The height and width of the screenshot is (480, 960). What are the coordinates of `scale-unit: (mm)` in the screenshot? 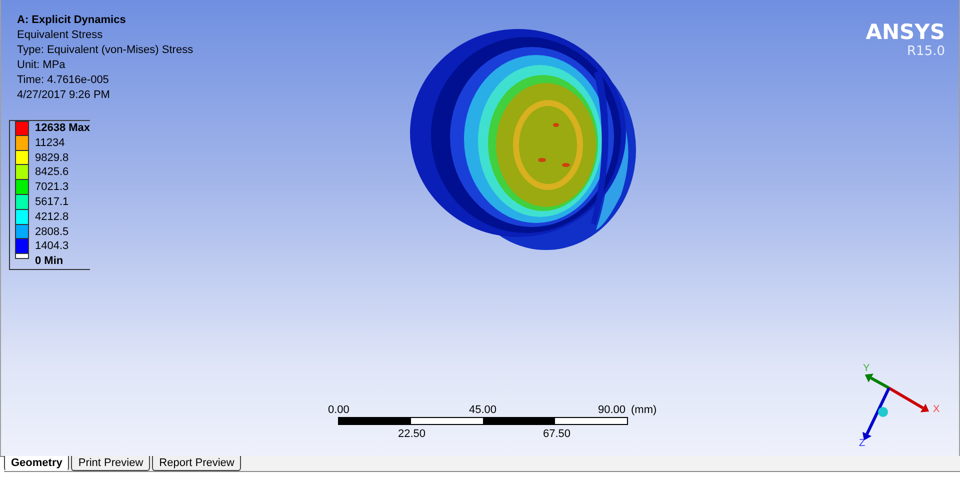 It's located at (644, 410).